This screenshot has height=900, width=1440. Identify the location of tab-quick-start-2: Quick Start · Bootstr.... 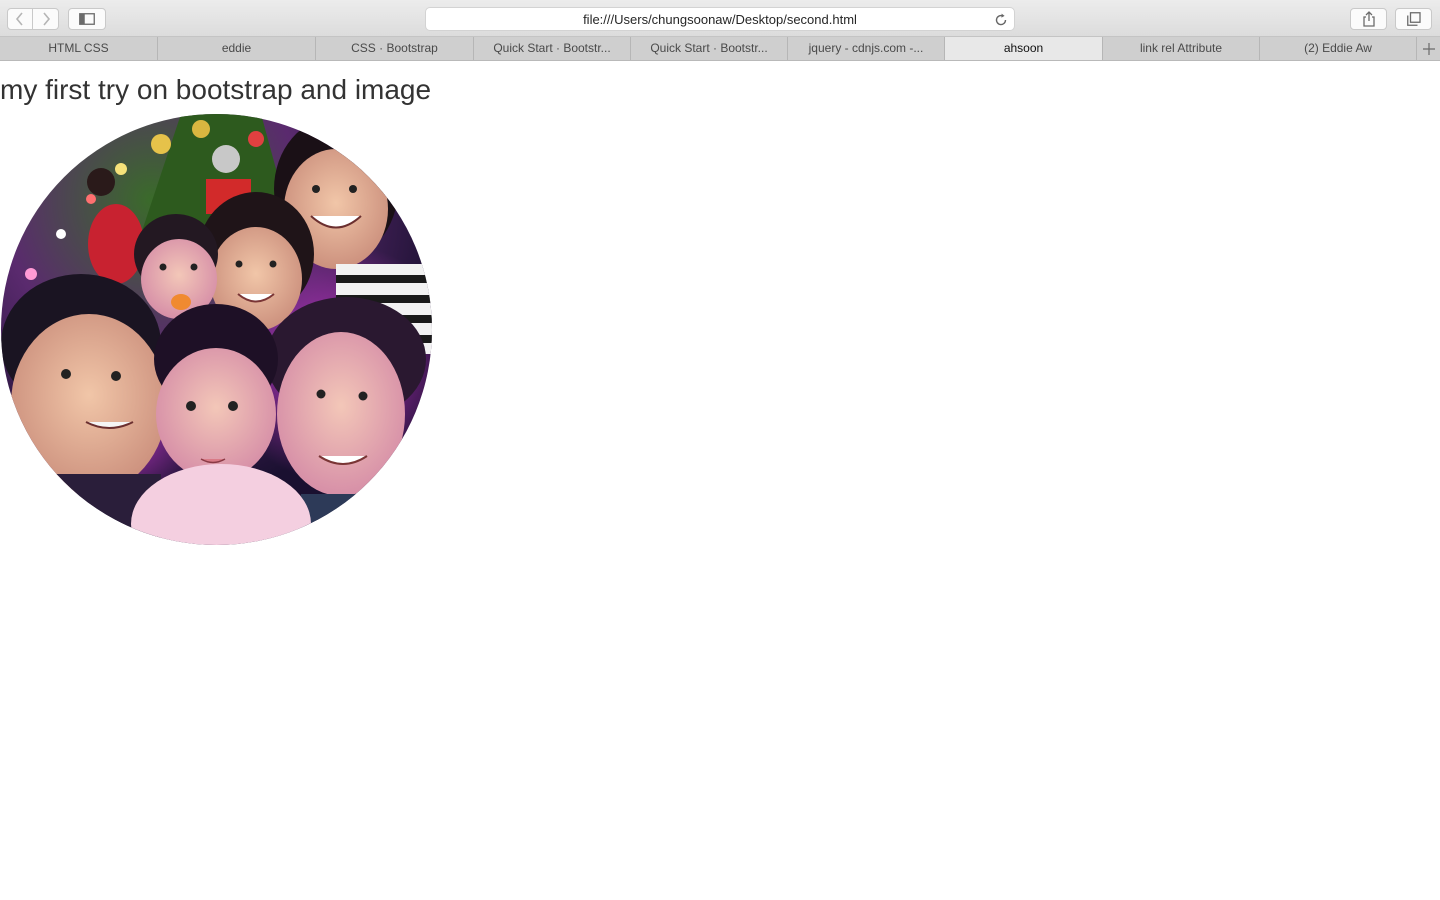
(709, 48).